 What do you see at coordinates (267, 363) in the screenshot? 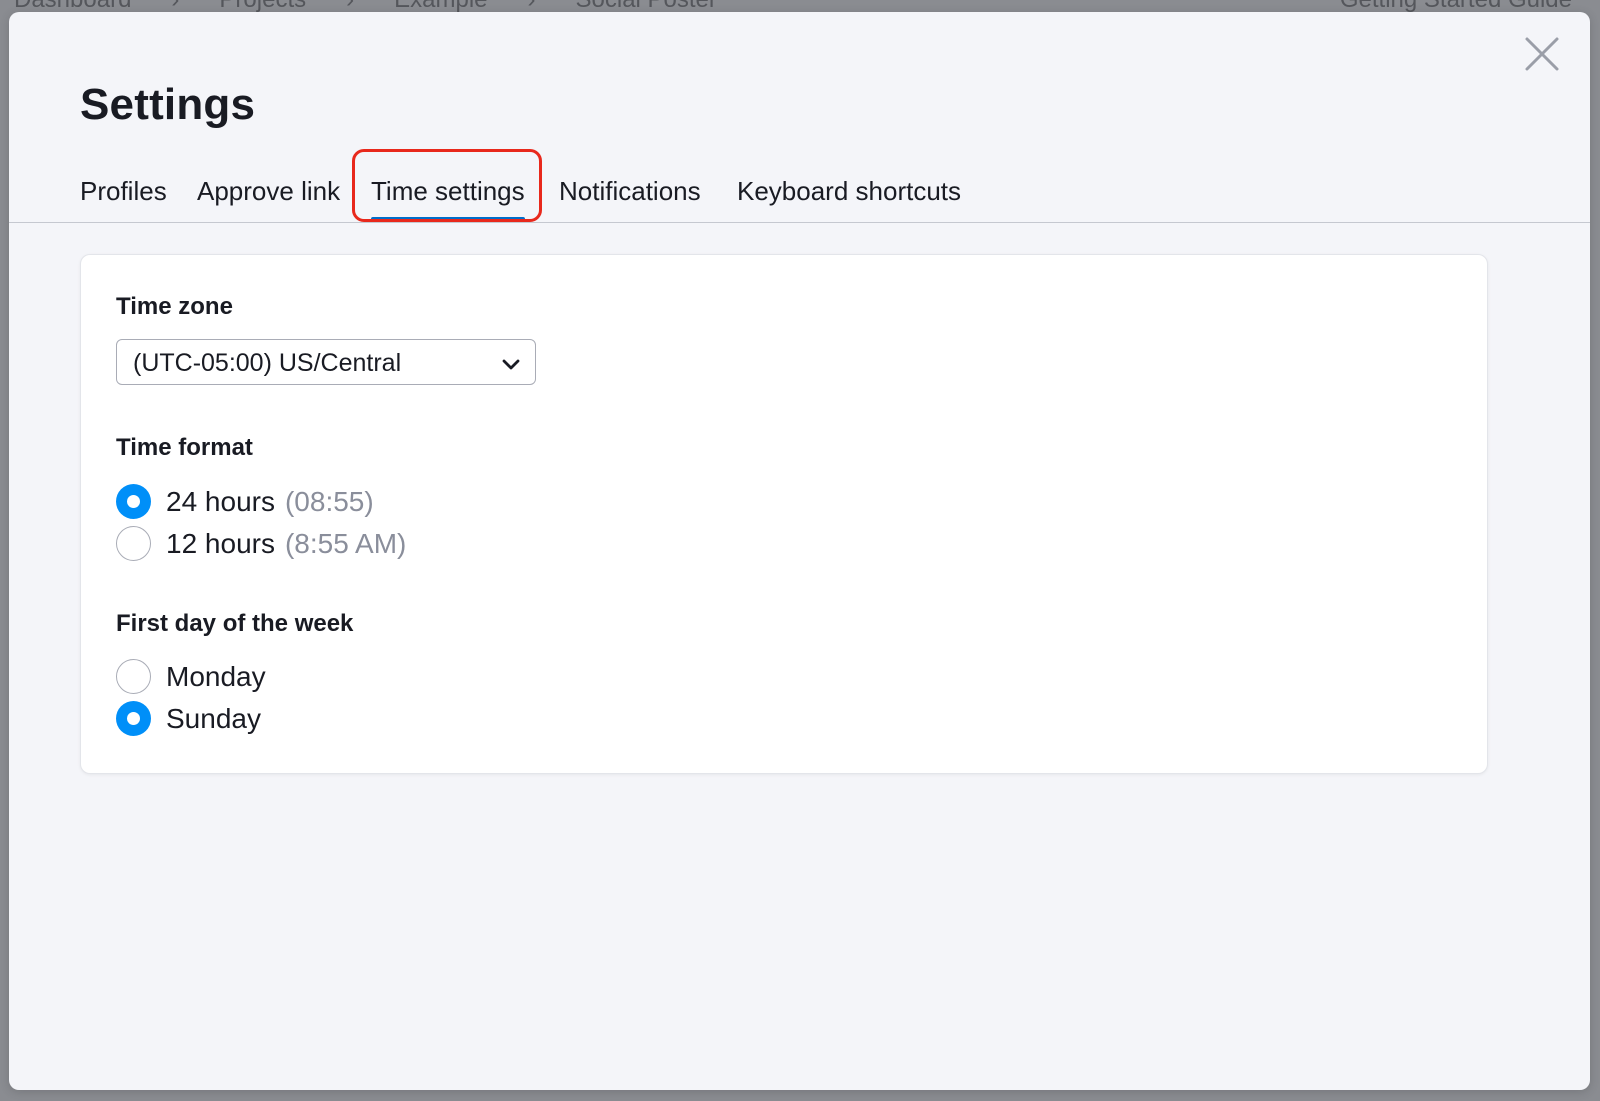
I see `time-zone-value: (UTC-05:00) US/Central` at bounding box center [267, 363].